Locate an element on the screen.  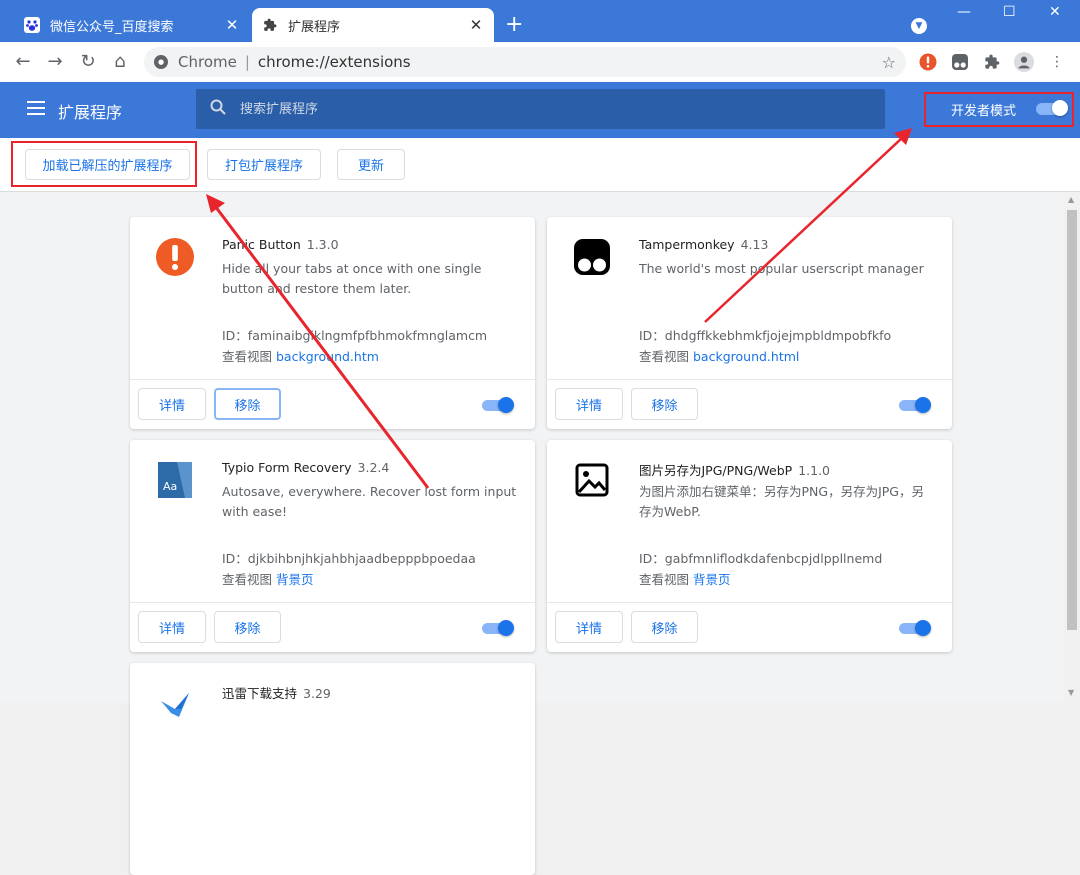
extension-version: 1.1.0 is located at coordinates (814, 470).